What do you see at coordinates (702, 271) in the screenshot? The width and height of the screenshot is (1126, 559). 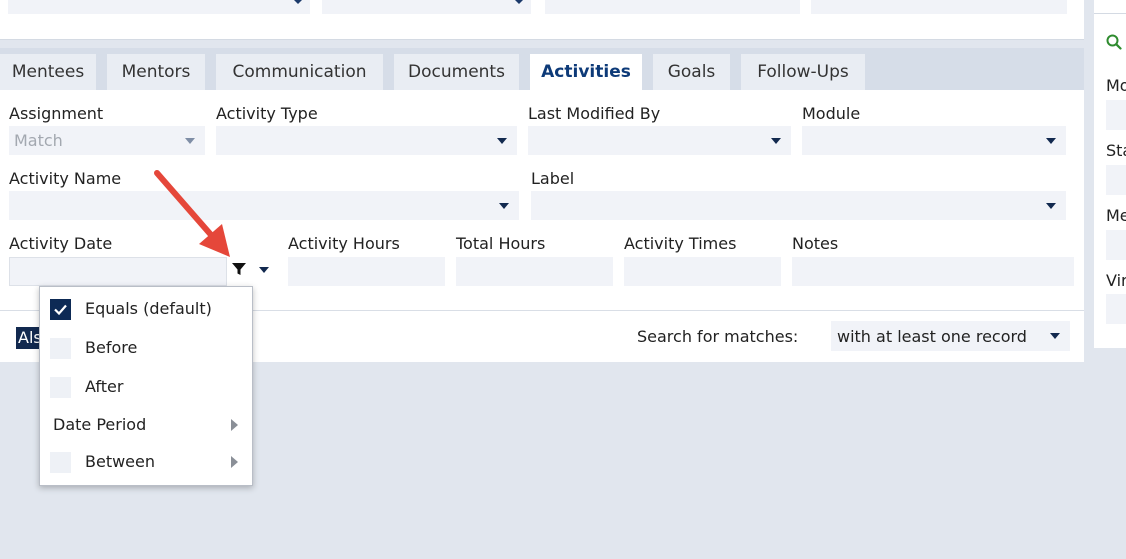 I see `activity-times-input` at bounding box center [702, 271].